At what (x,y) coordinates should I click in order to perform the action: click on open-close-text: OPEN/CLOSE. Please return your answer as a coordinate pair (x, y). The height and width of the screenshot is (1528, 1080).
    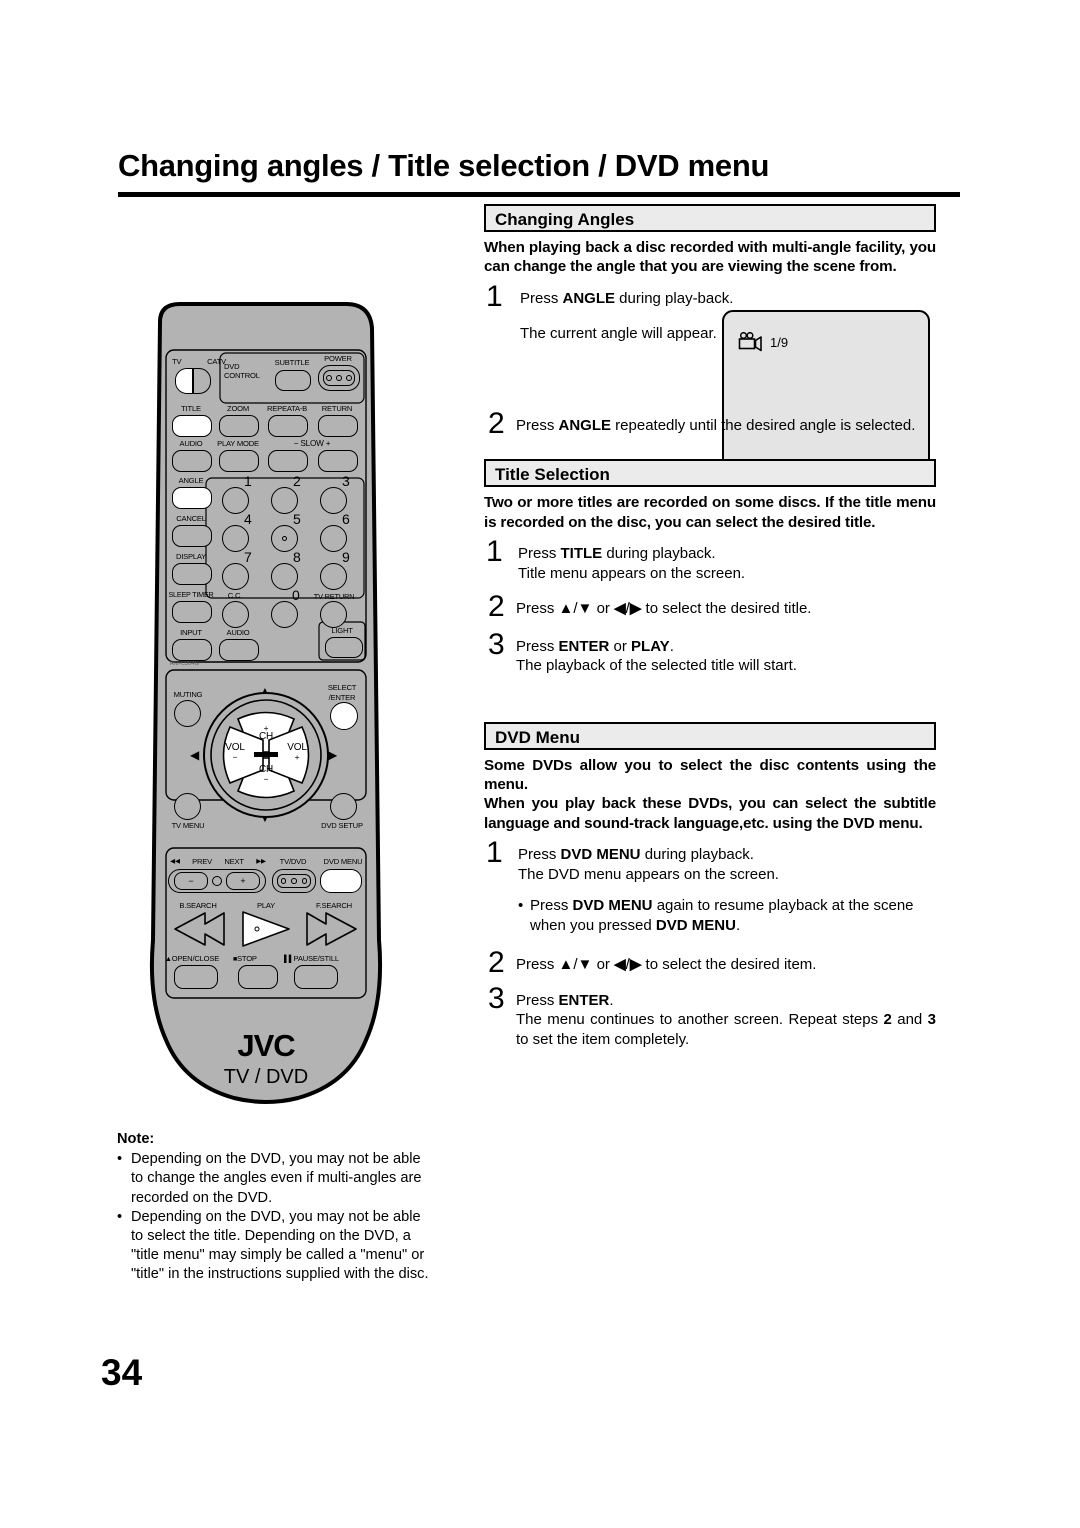
    Looking at the image, I should click on (195, 958).